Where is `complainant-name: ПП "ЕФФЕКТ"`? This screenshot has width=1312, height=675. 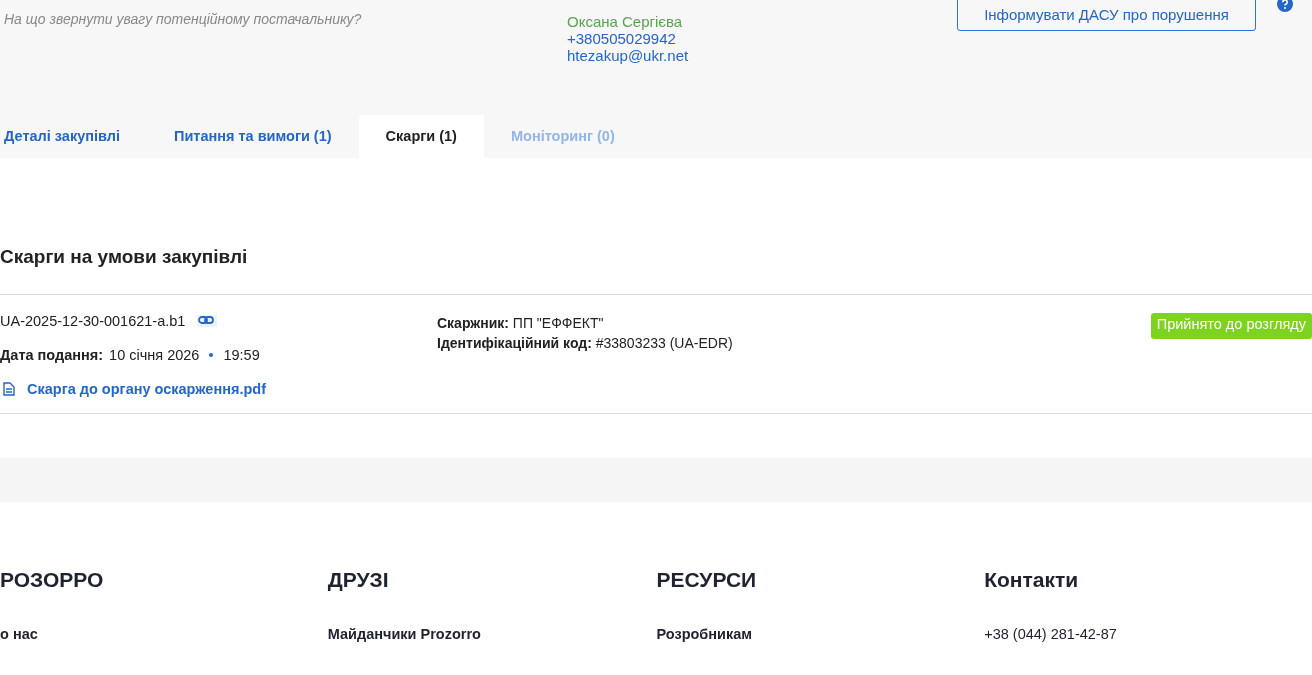
complainant-name: ПП "ЕФФЕКТ" is located at coordinates (558, 323).